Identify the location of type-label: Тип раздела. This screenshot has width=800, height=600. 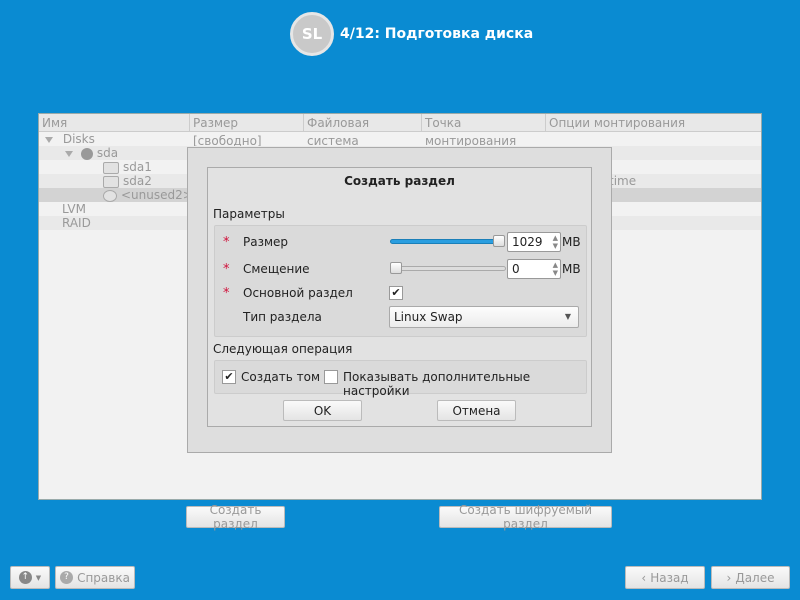
(282, 317).